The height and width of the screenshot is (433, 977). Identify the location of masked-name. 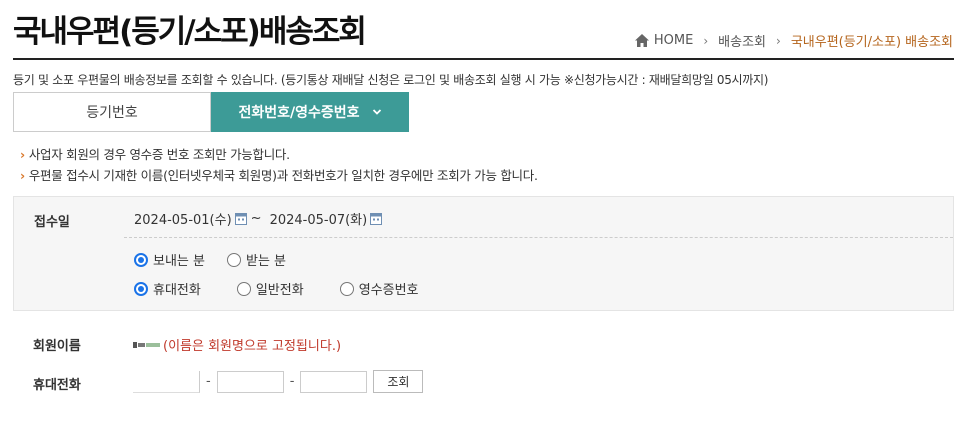
(147, 344).